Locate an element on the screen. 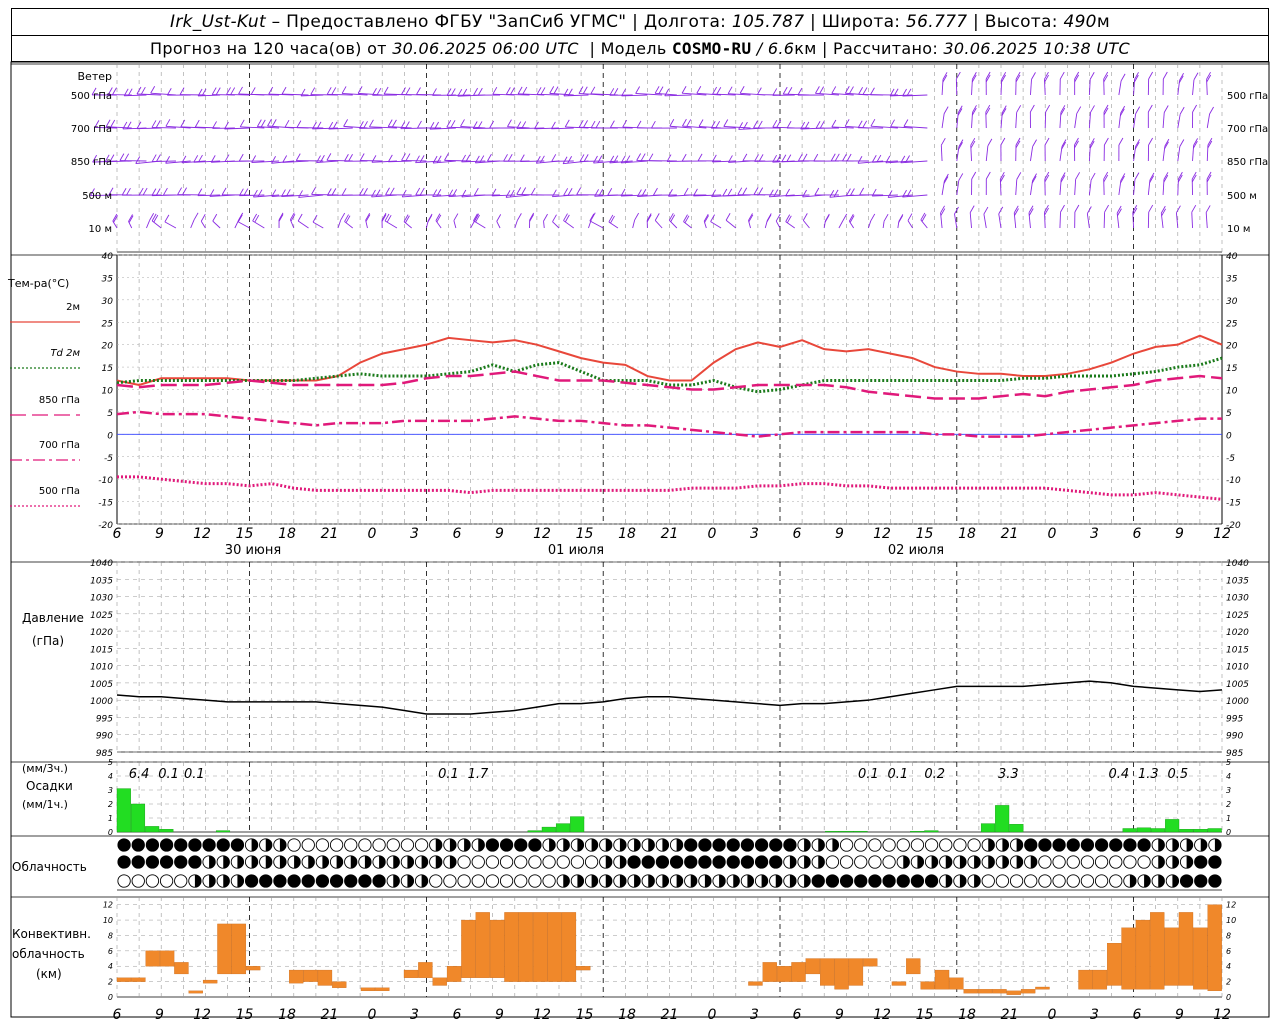  precip-ytick-right: 0 is located at coordinates (1228, 832).